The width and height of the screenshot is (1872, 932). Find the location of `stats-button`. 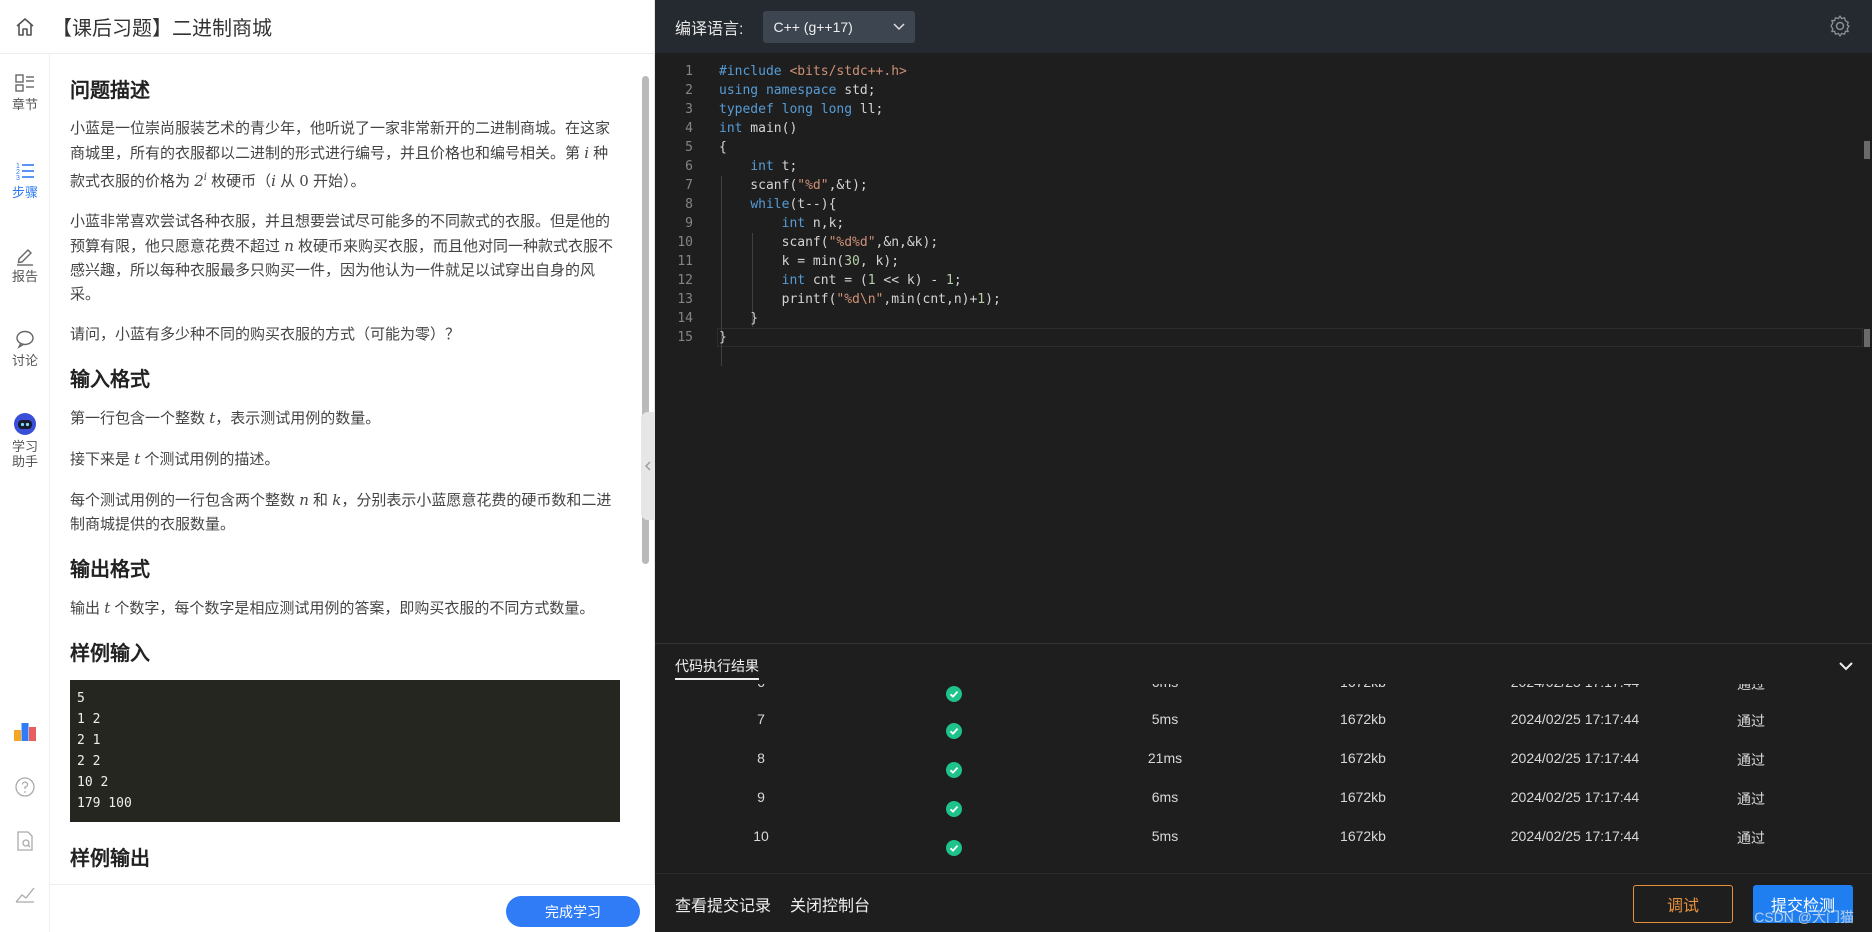

stats-button is located at coordinates (25, 893).